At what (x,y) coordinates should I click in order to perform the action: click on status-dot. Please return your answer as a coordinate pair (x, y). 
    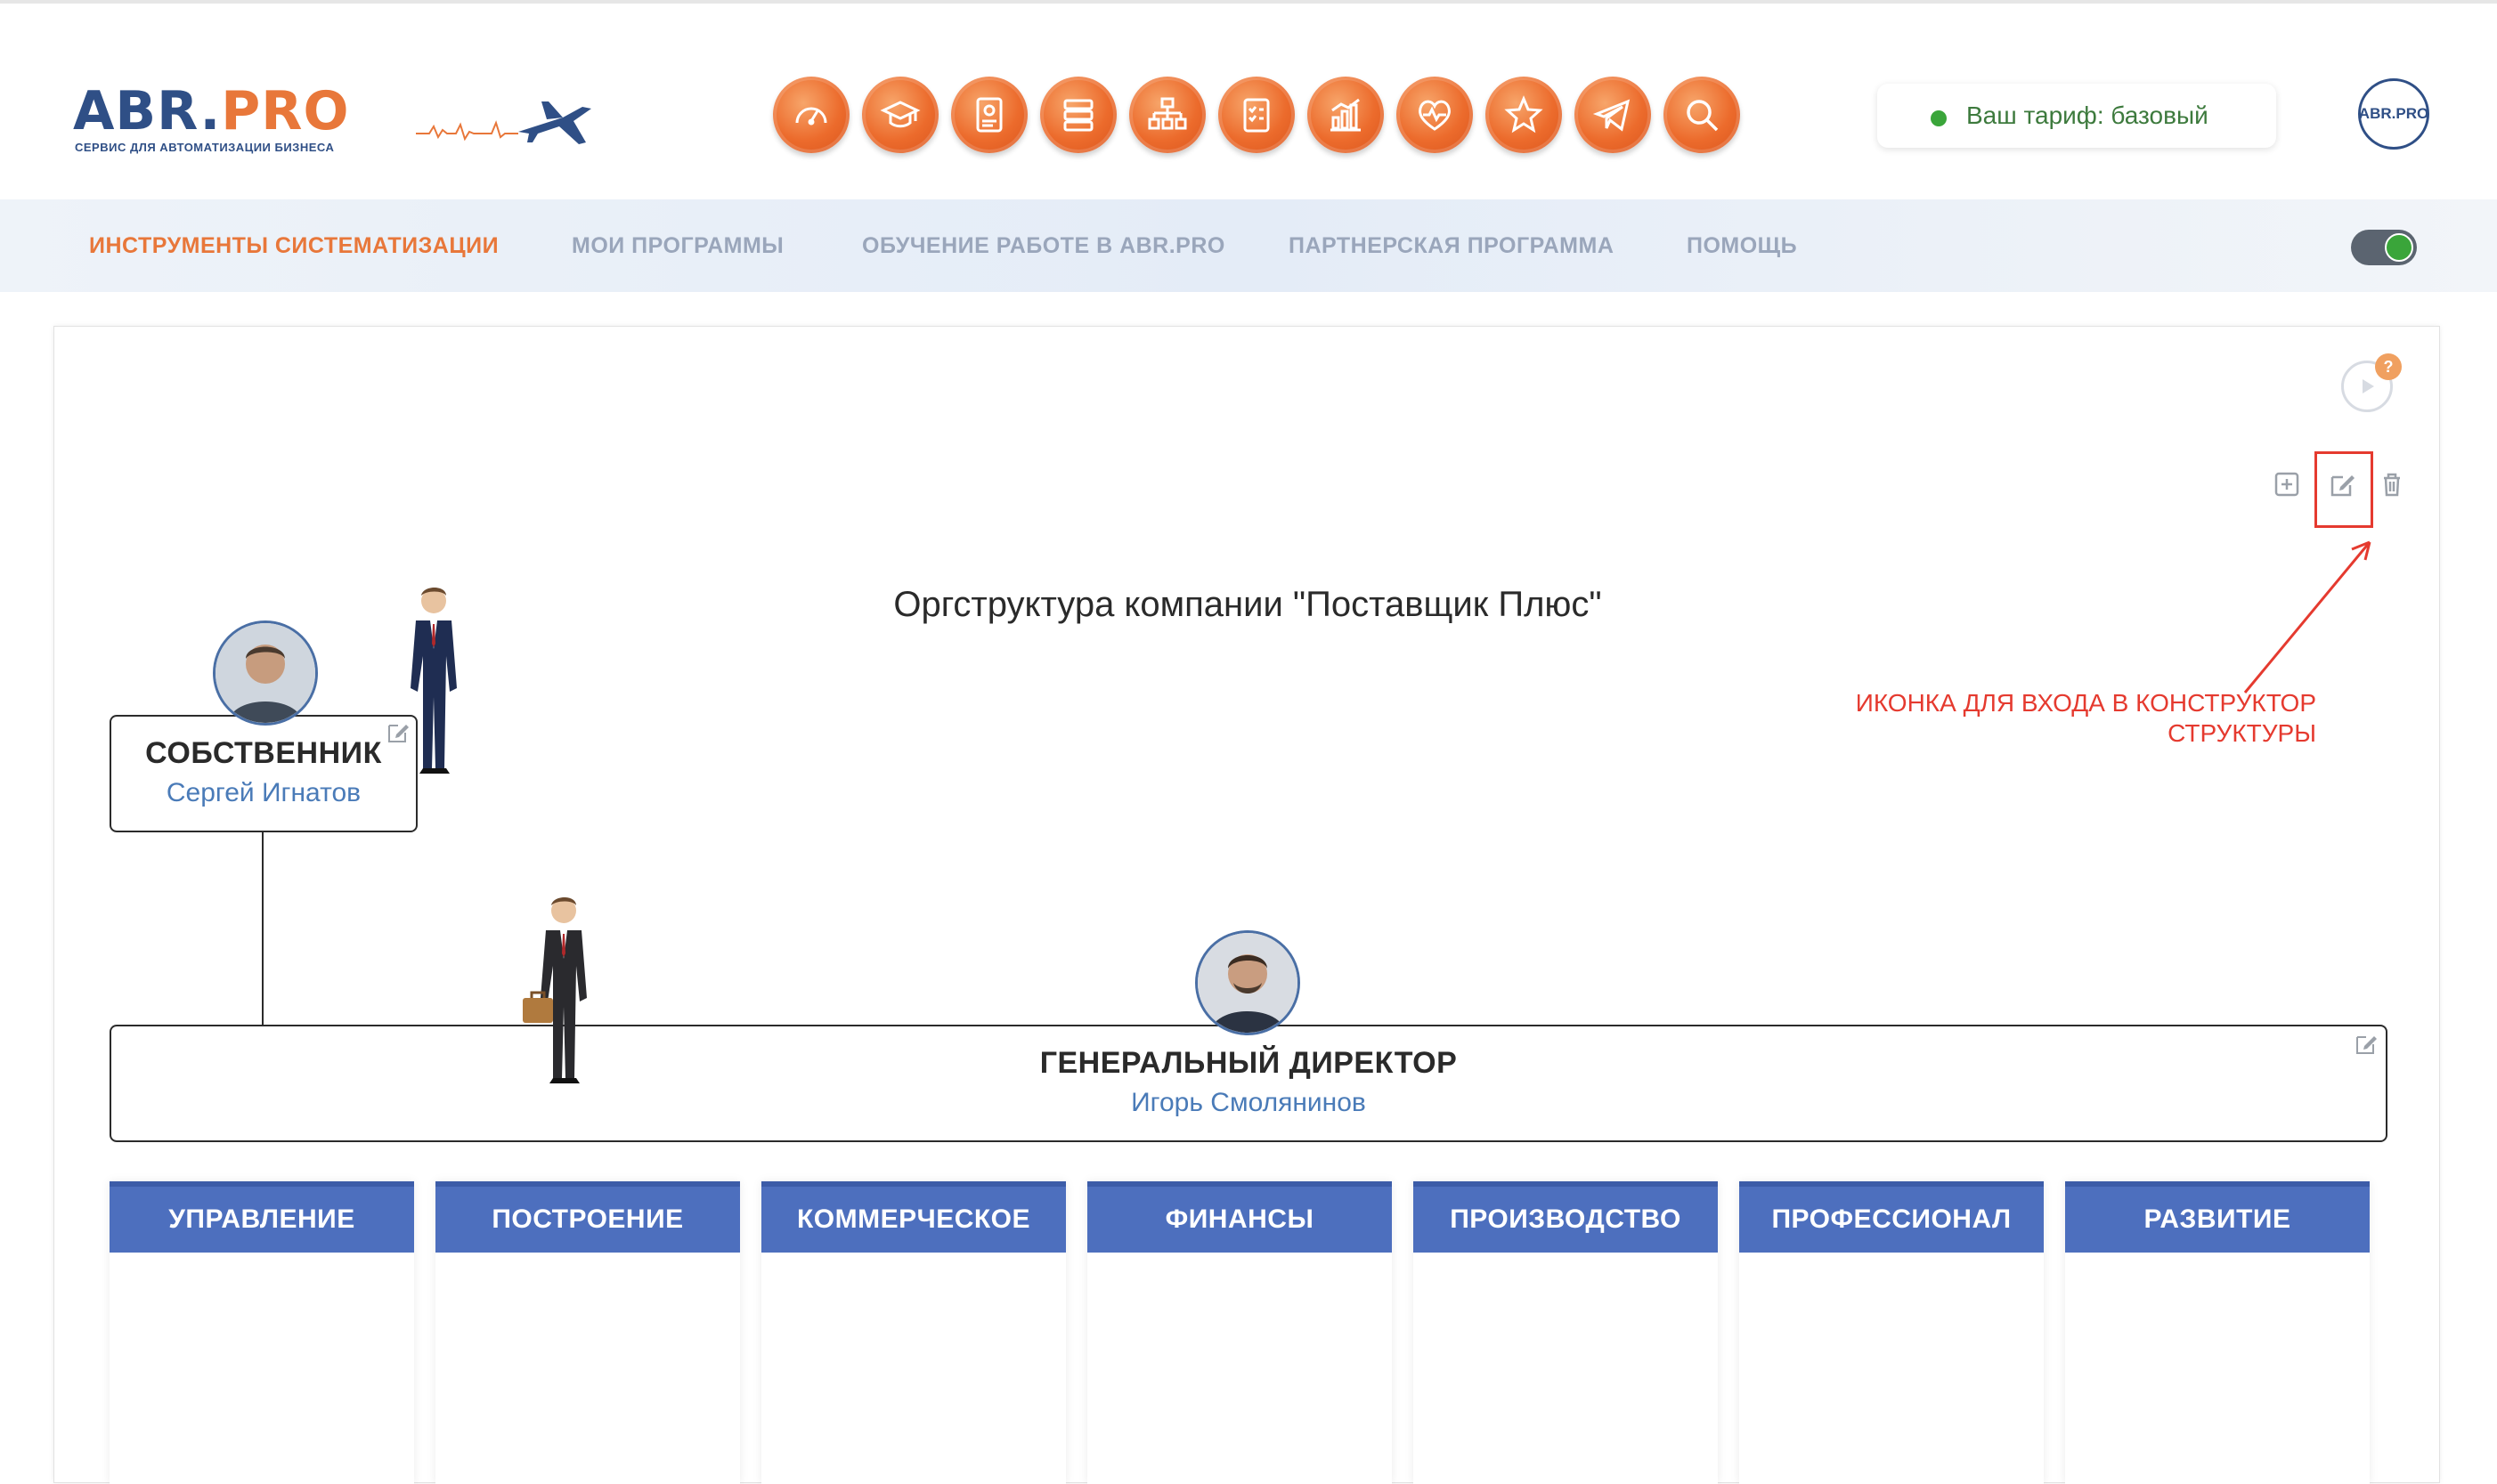
    Looking at the image, I should click on (1939, 118).